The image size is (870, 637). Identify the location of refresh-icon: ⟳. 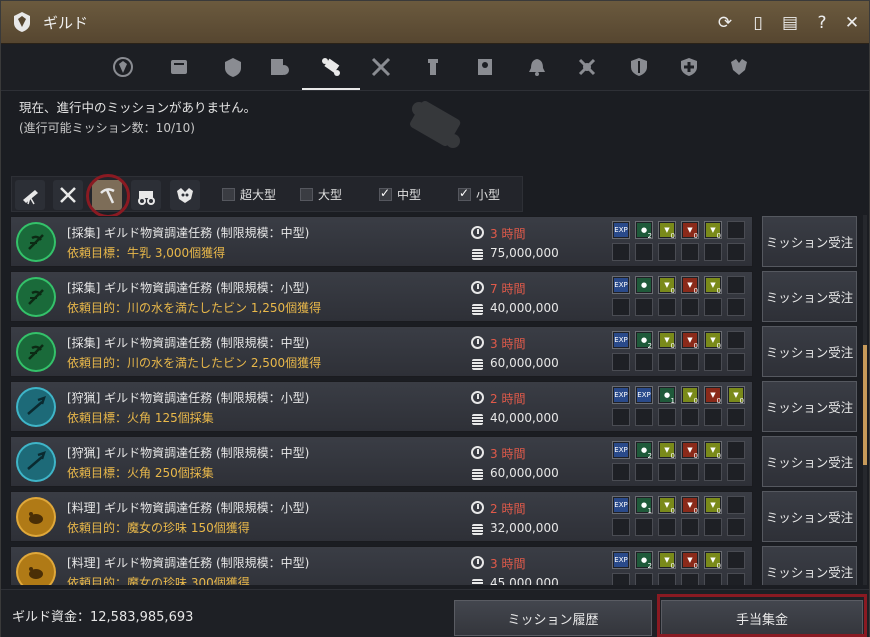
(725, 23).